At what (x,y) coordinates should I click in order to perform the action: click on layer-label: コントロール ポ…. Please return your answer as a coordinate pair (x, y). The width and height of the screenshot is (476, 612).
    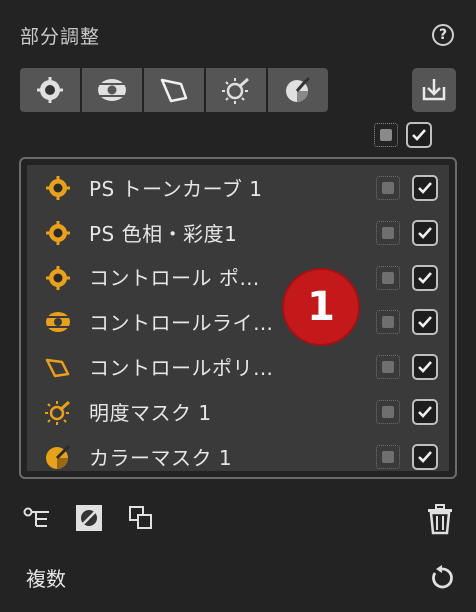
    Looking at the image, I should click on (174, 278).